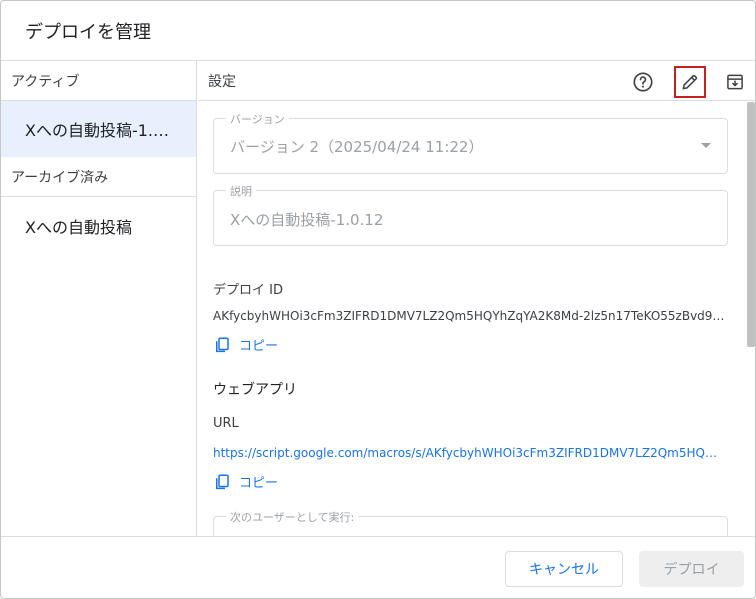 This screenshot has height=599, width=756. What do you see at coordinates (307, 220) in the screenshot?
I see `description-value: Xへの自動投稿-1.0.12` at bounding box center [307, 220].